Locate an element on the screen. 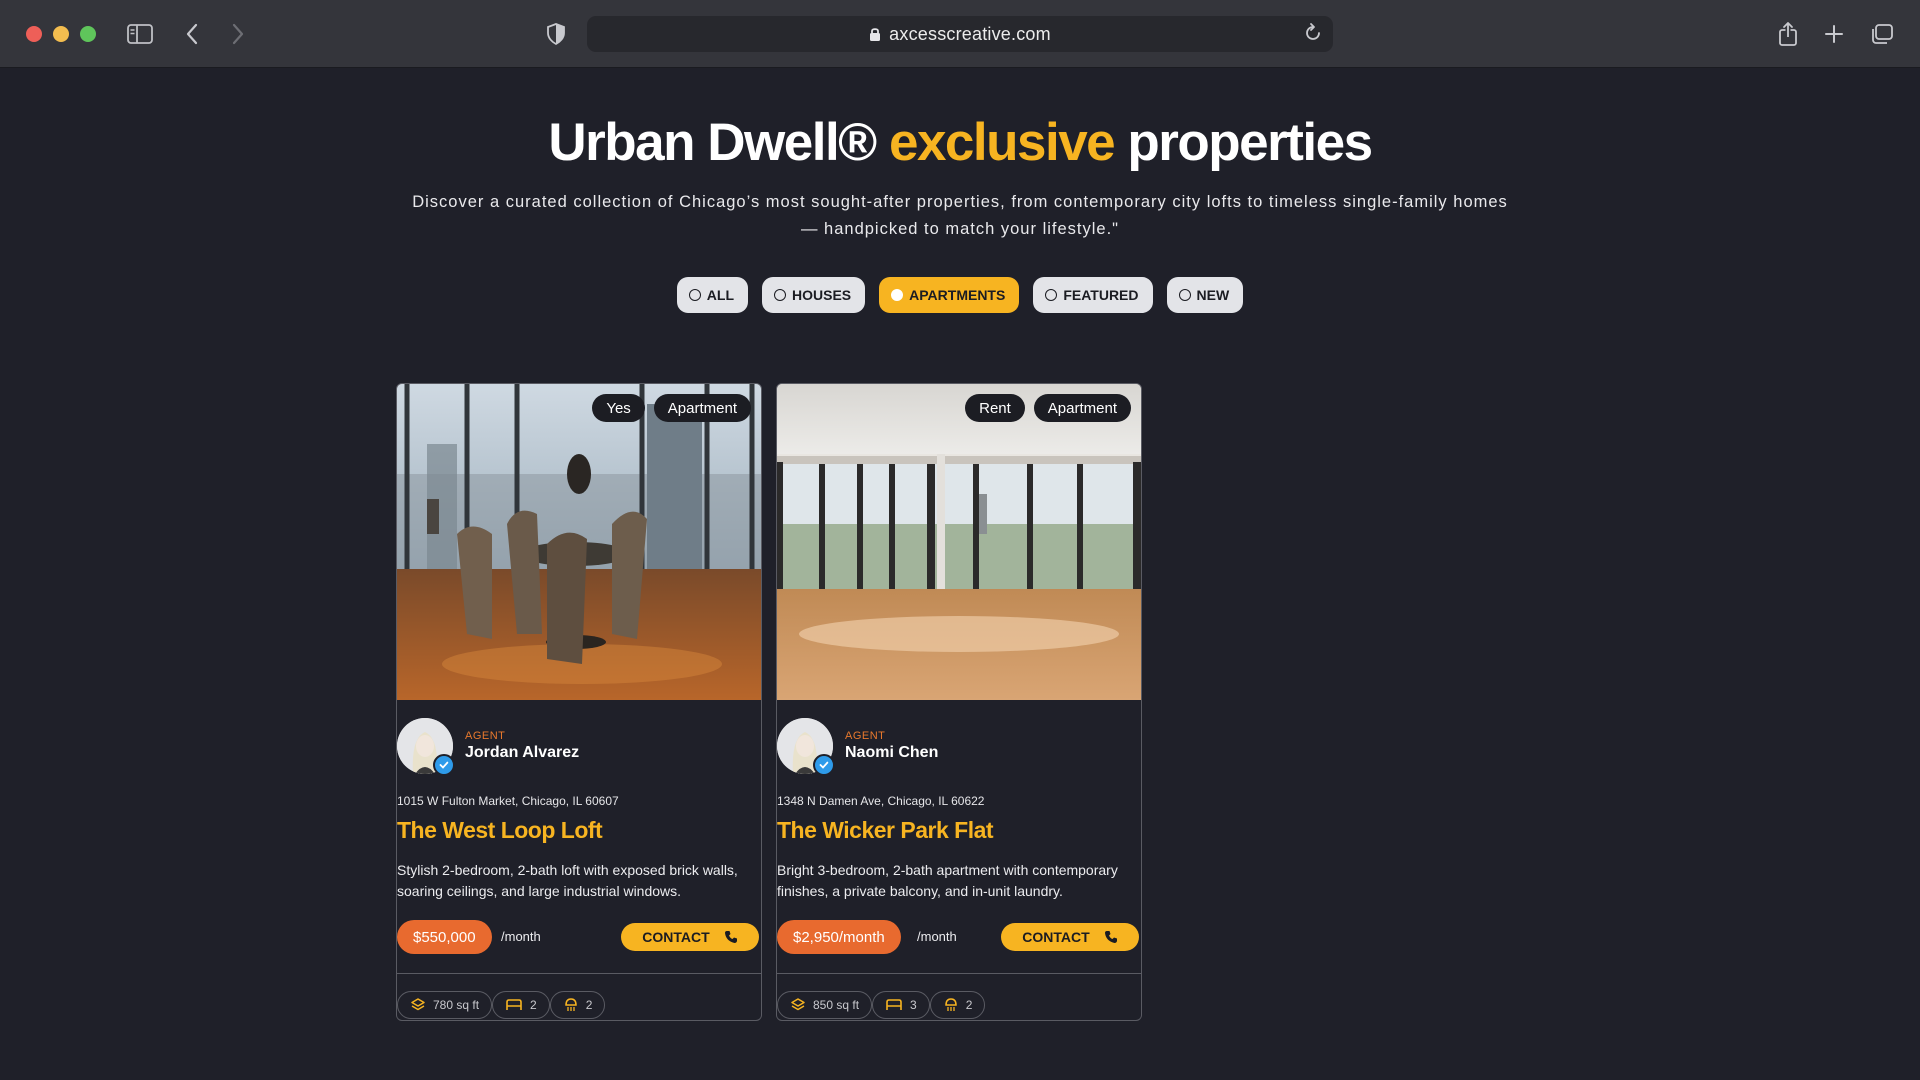 The image size is (1920, 1080). area-spec: 850 sq ft is located at coordinates (825, 1005).